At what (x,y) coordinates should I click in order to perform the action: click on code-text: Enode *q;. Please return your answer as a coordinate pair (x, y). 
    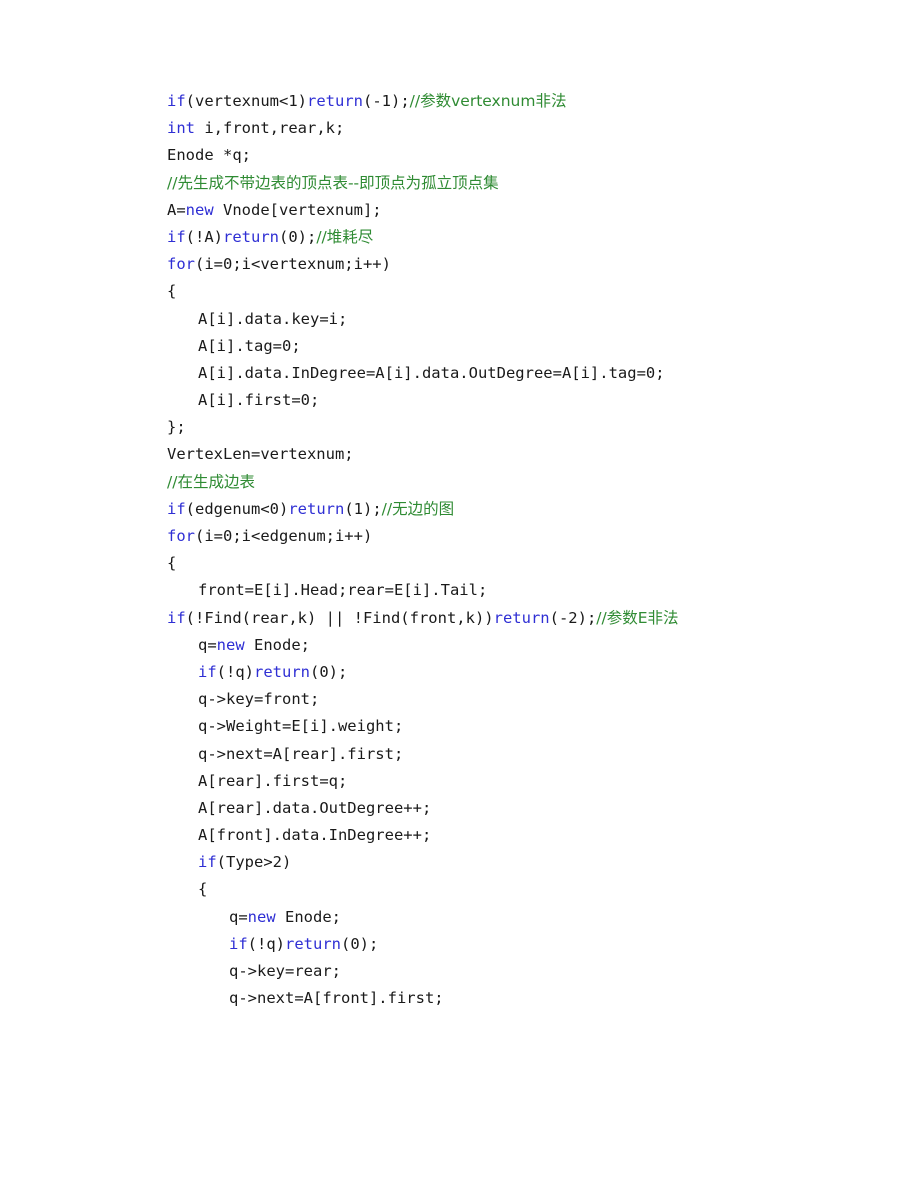
    Looking at the image, I should click on (209, 155).